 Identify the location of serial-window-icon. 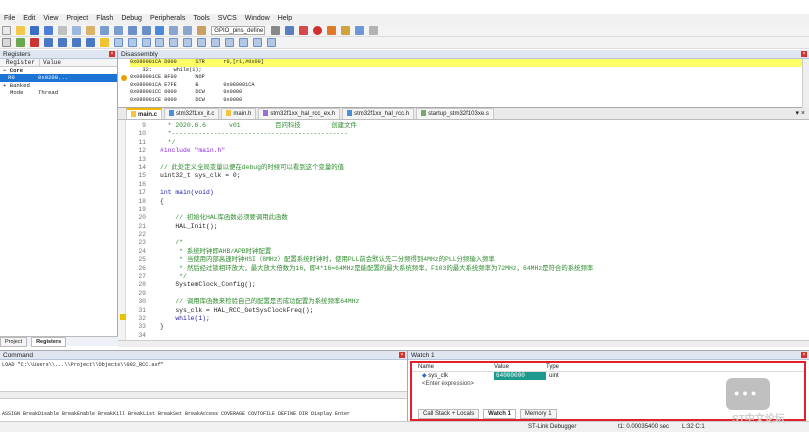
(216, 42).